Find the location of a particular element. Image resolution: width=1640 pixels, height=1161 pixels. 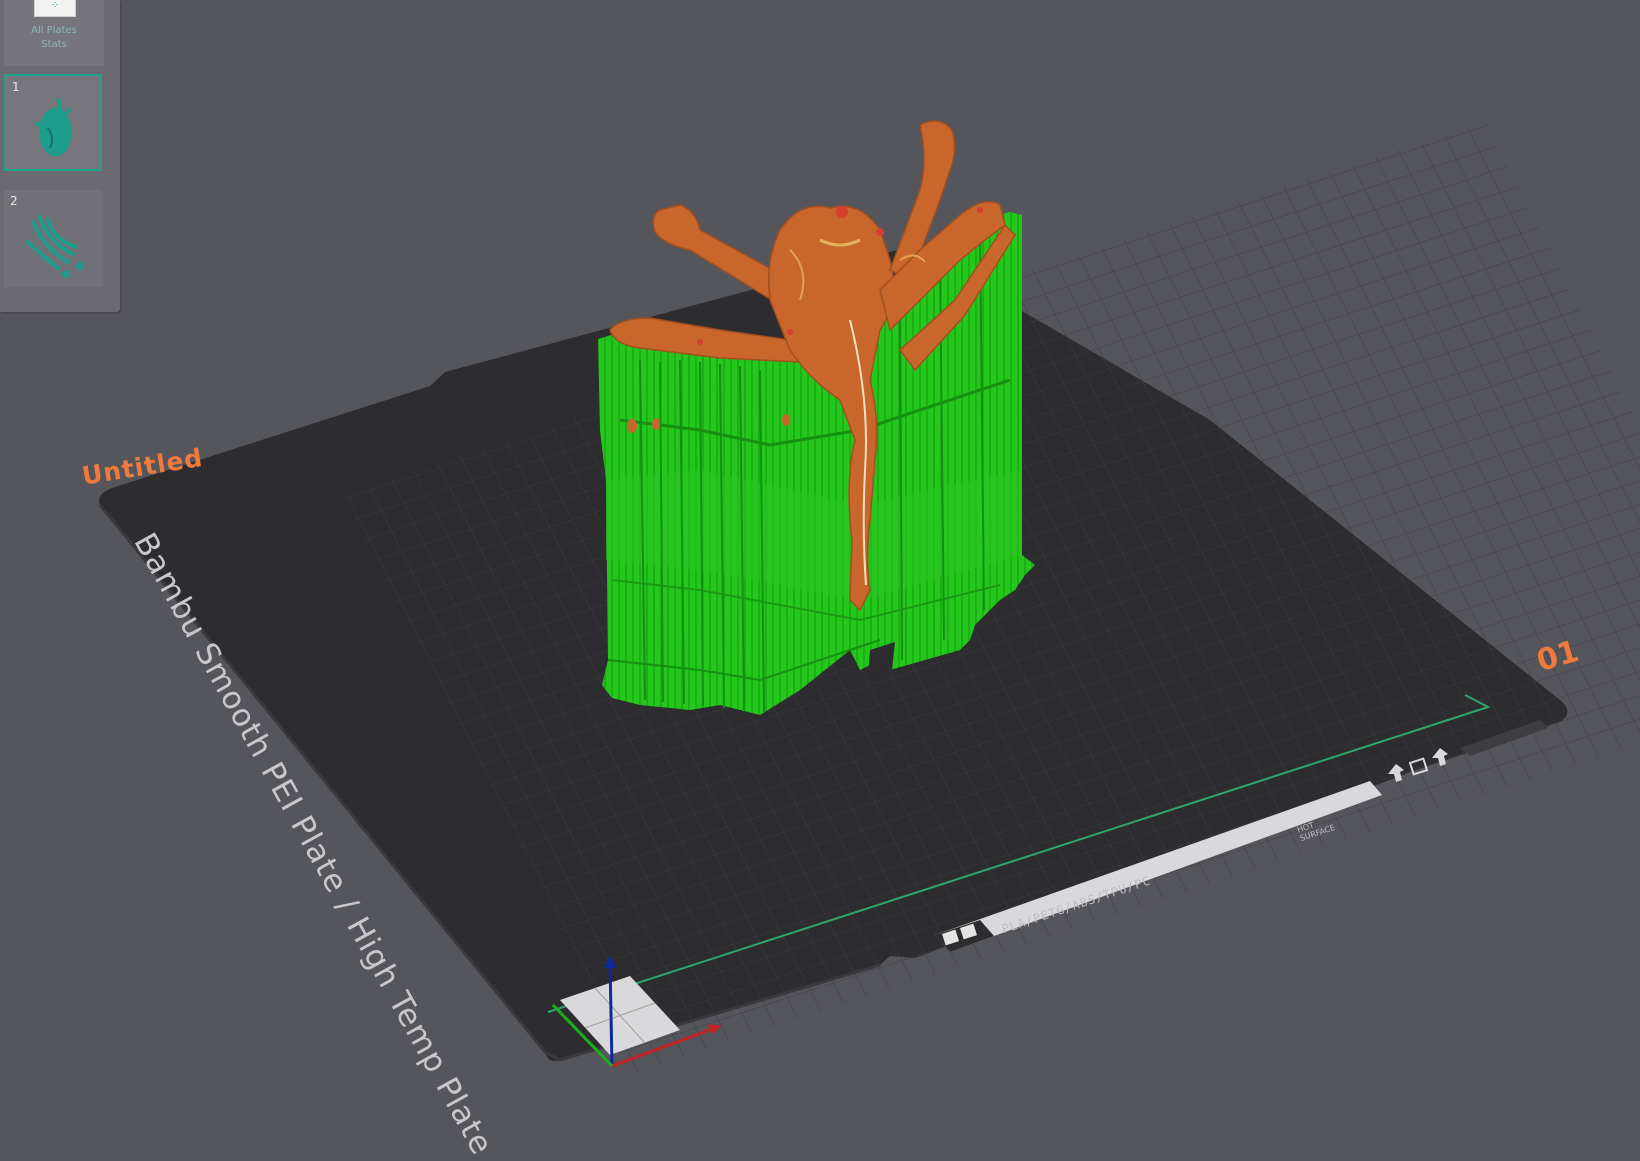

plate-thumbnail-1: 1 is located at coordinates (53, 122).